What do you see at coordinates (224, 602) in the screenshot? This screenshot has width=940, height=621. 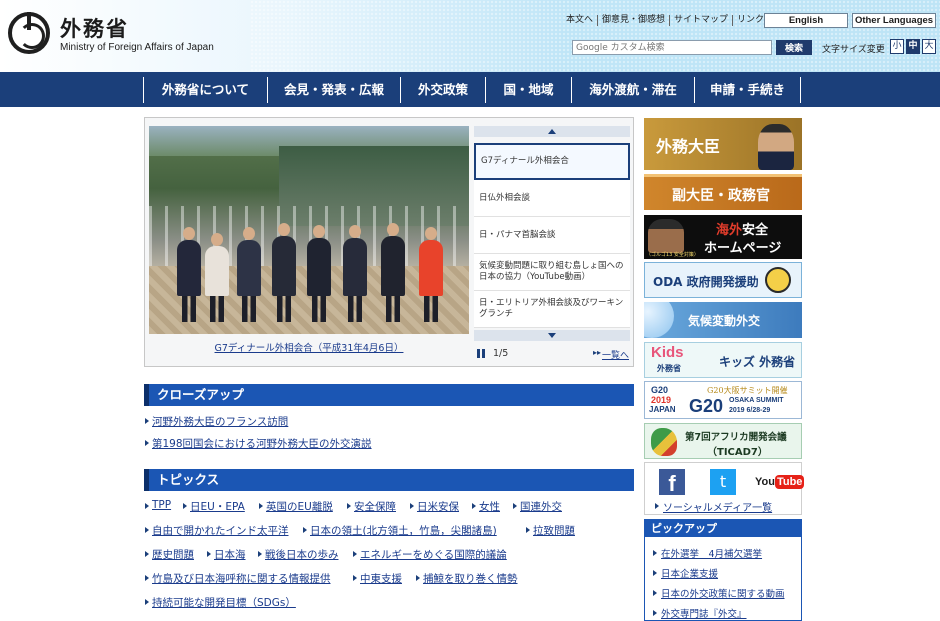 I see `topic-link: 持続可能な開発目標（SDGs）` at bounding box center [224, 602].